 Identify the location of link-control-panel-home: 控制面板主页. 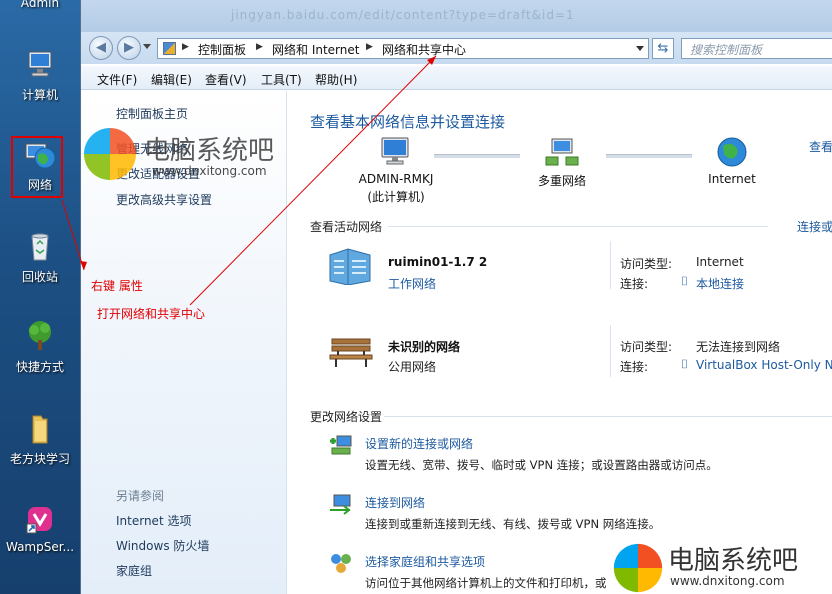
(152, 113).